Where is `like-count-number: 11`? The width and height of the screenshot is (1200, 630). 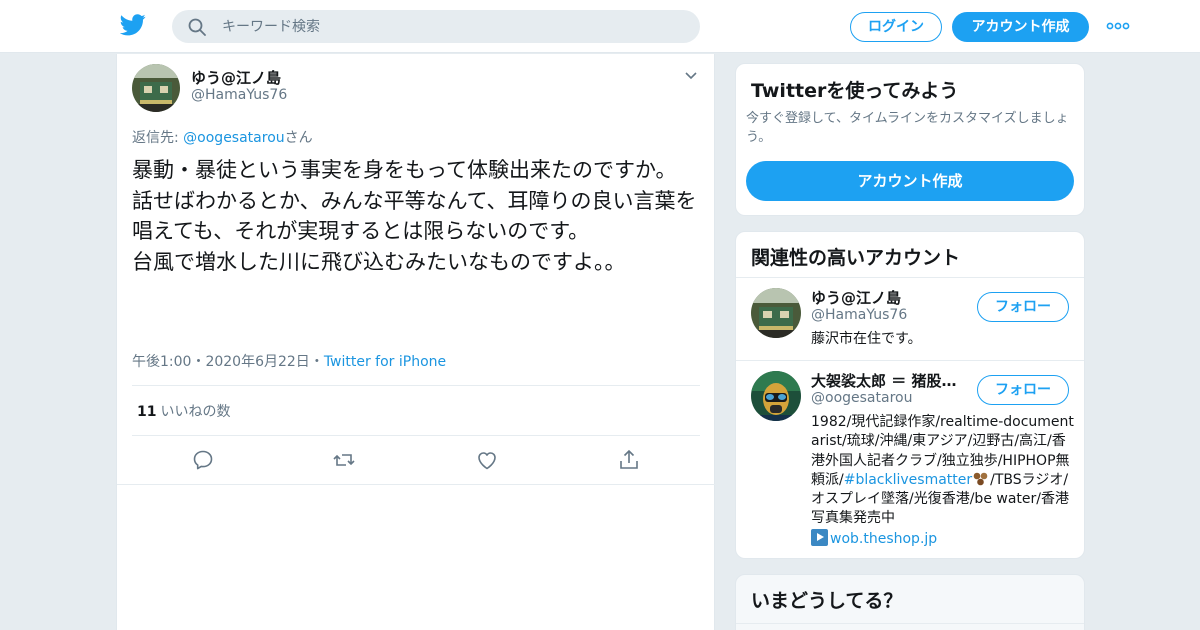
like-count-number: 11 is located at coordinates (147, 412).